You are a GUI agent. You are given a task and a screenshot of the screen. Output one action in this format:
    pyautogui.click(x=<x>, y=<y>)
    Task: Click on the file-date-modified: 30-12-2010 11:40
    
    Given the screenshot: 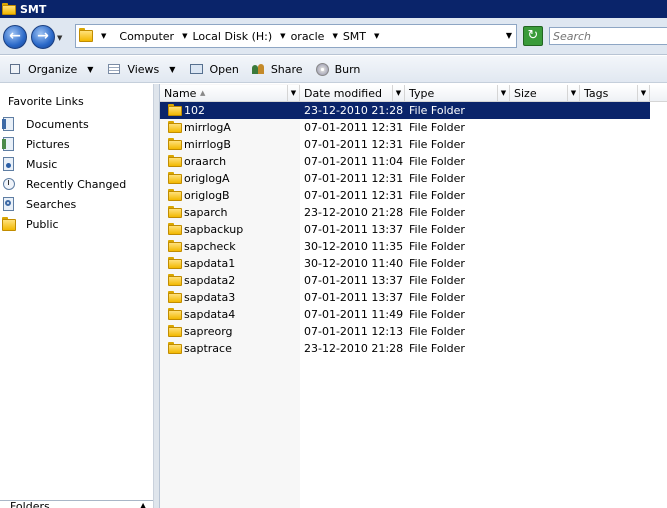 What is the action you would take?
    pyautogui.click(x=354, y=263)
    